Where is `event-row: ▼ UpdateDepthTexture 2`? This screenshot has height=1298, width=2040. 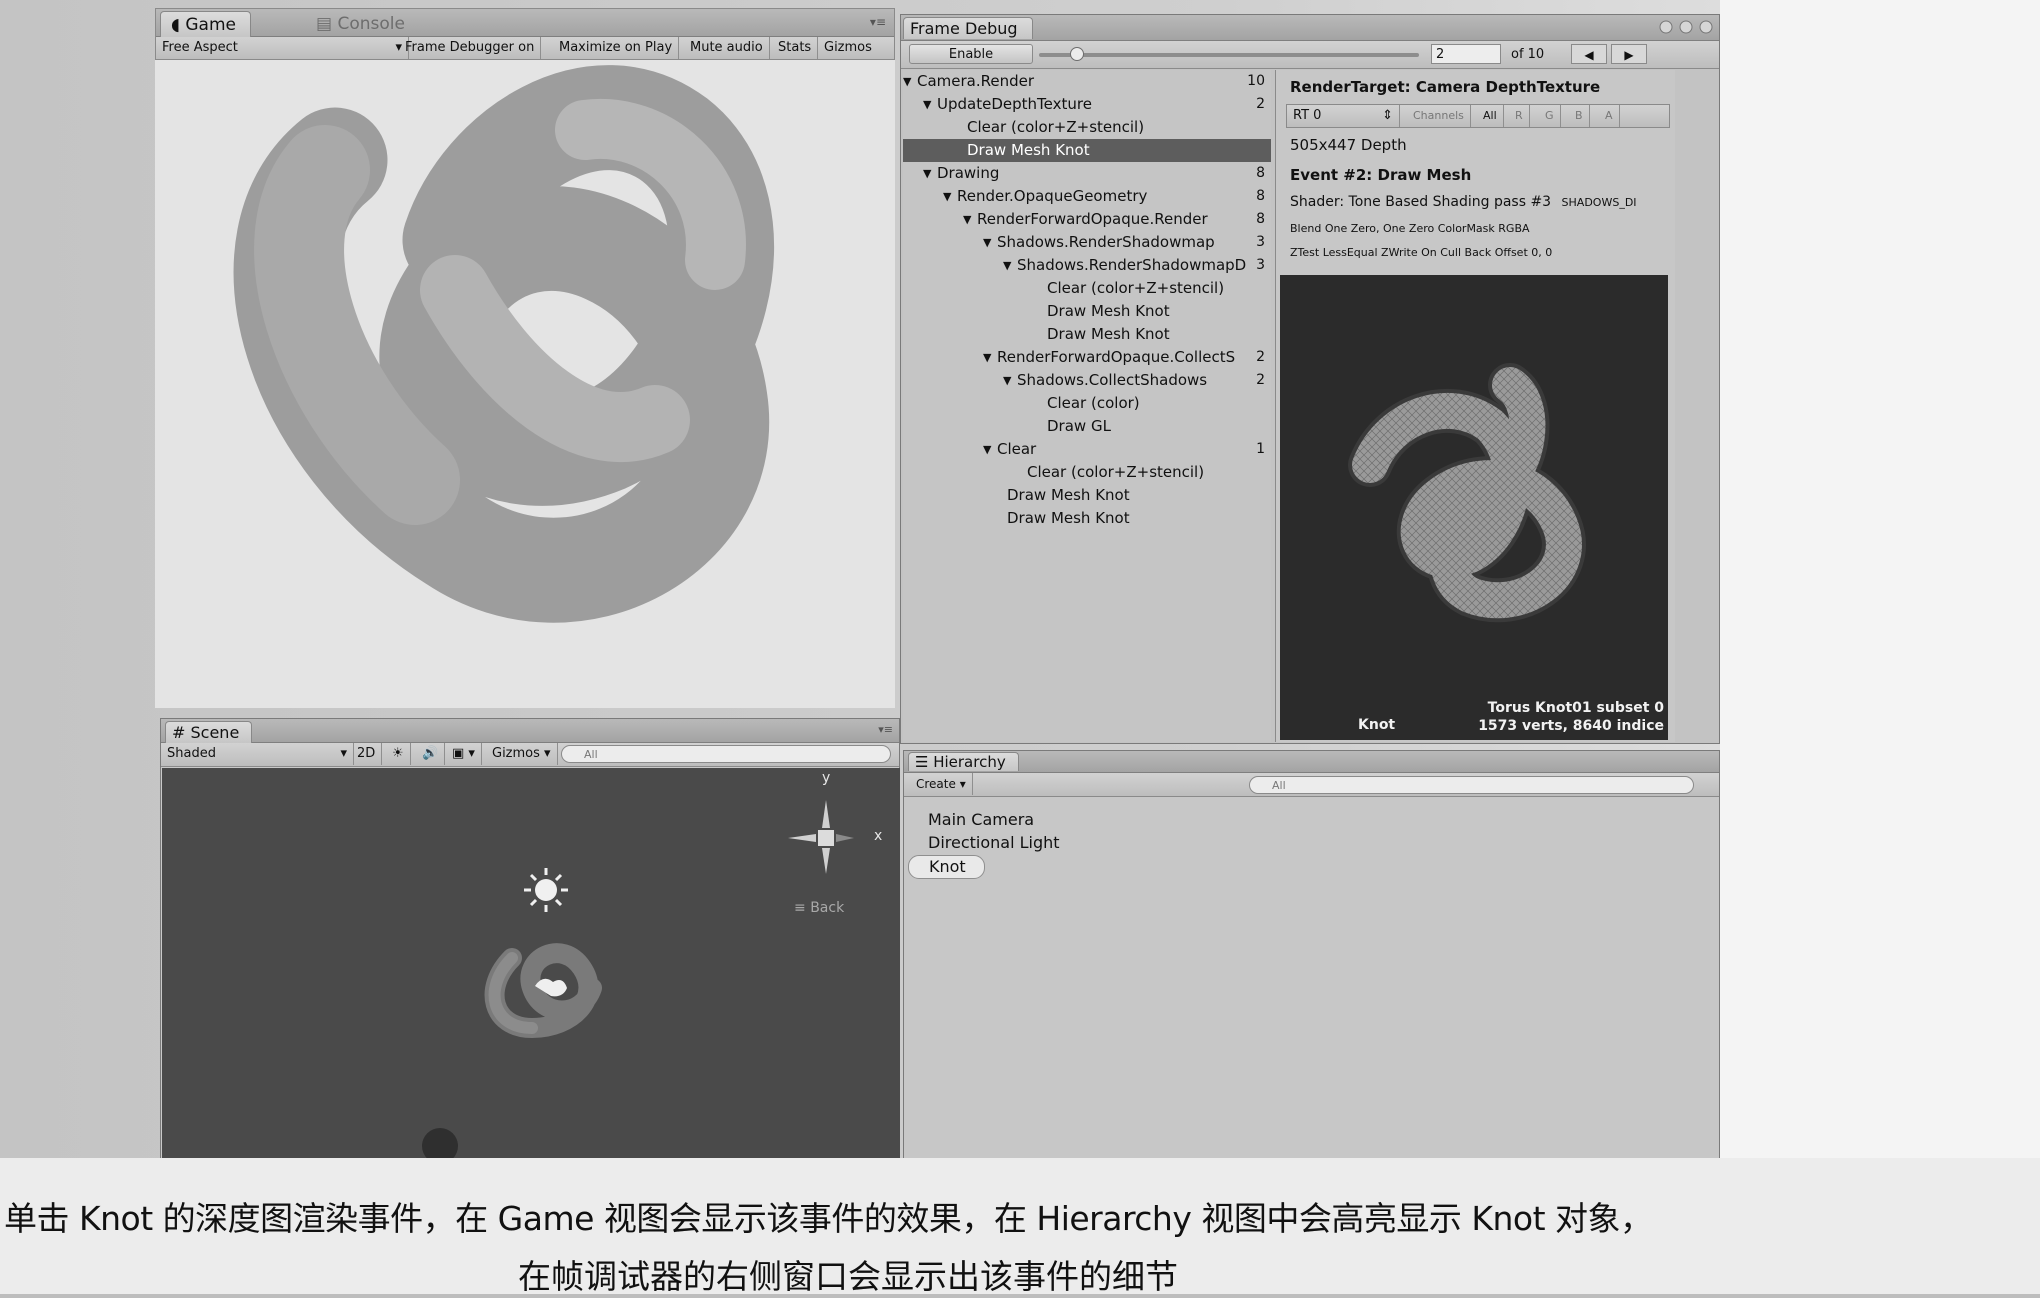 event-row: ▼ UpdateDepthTexture 2 is located at coordinates (1087, 104).